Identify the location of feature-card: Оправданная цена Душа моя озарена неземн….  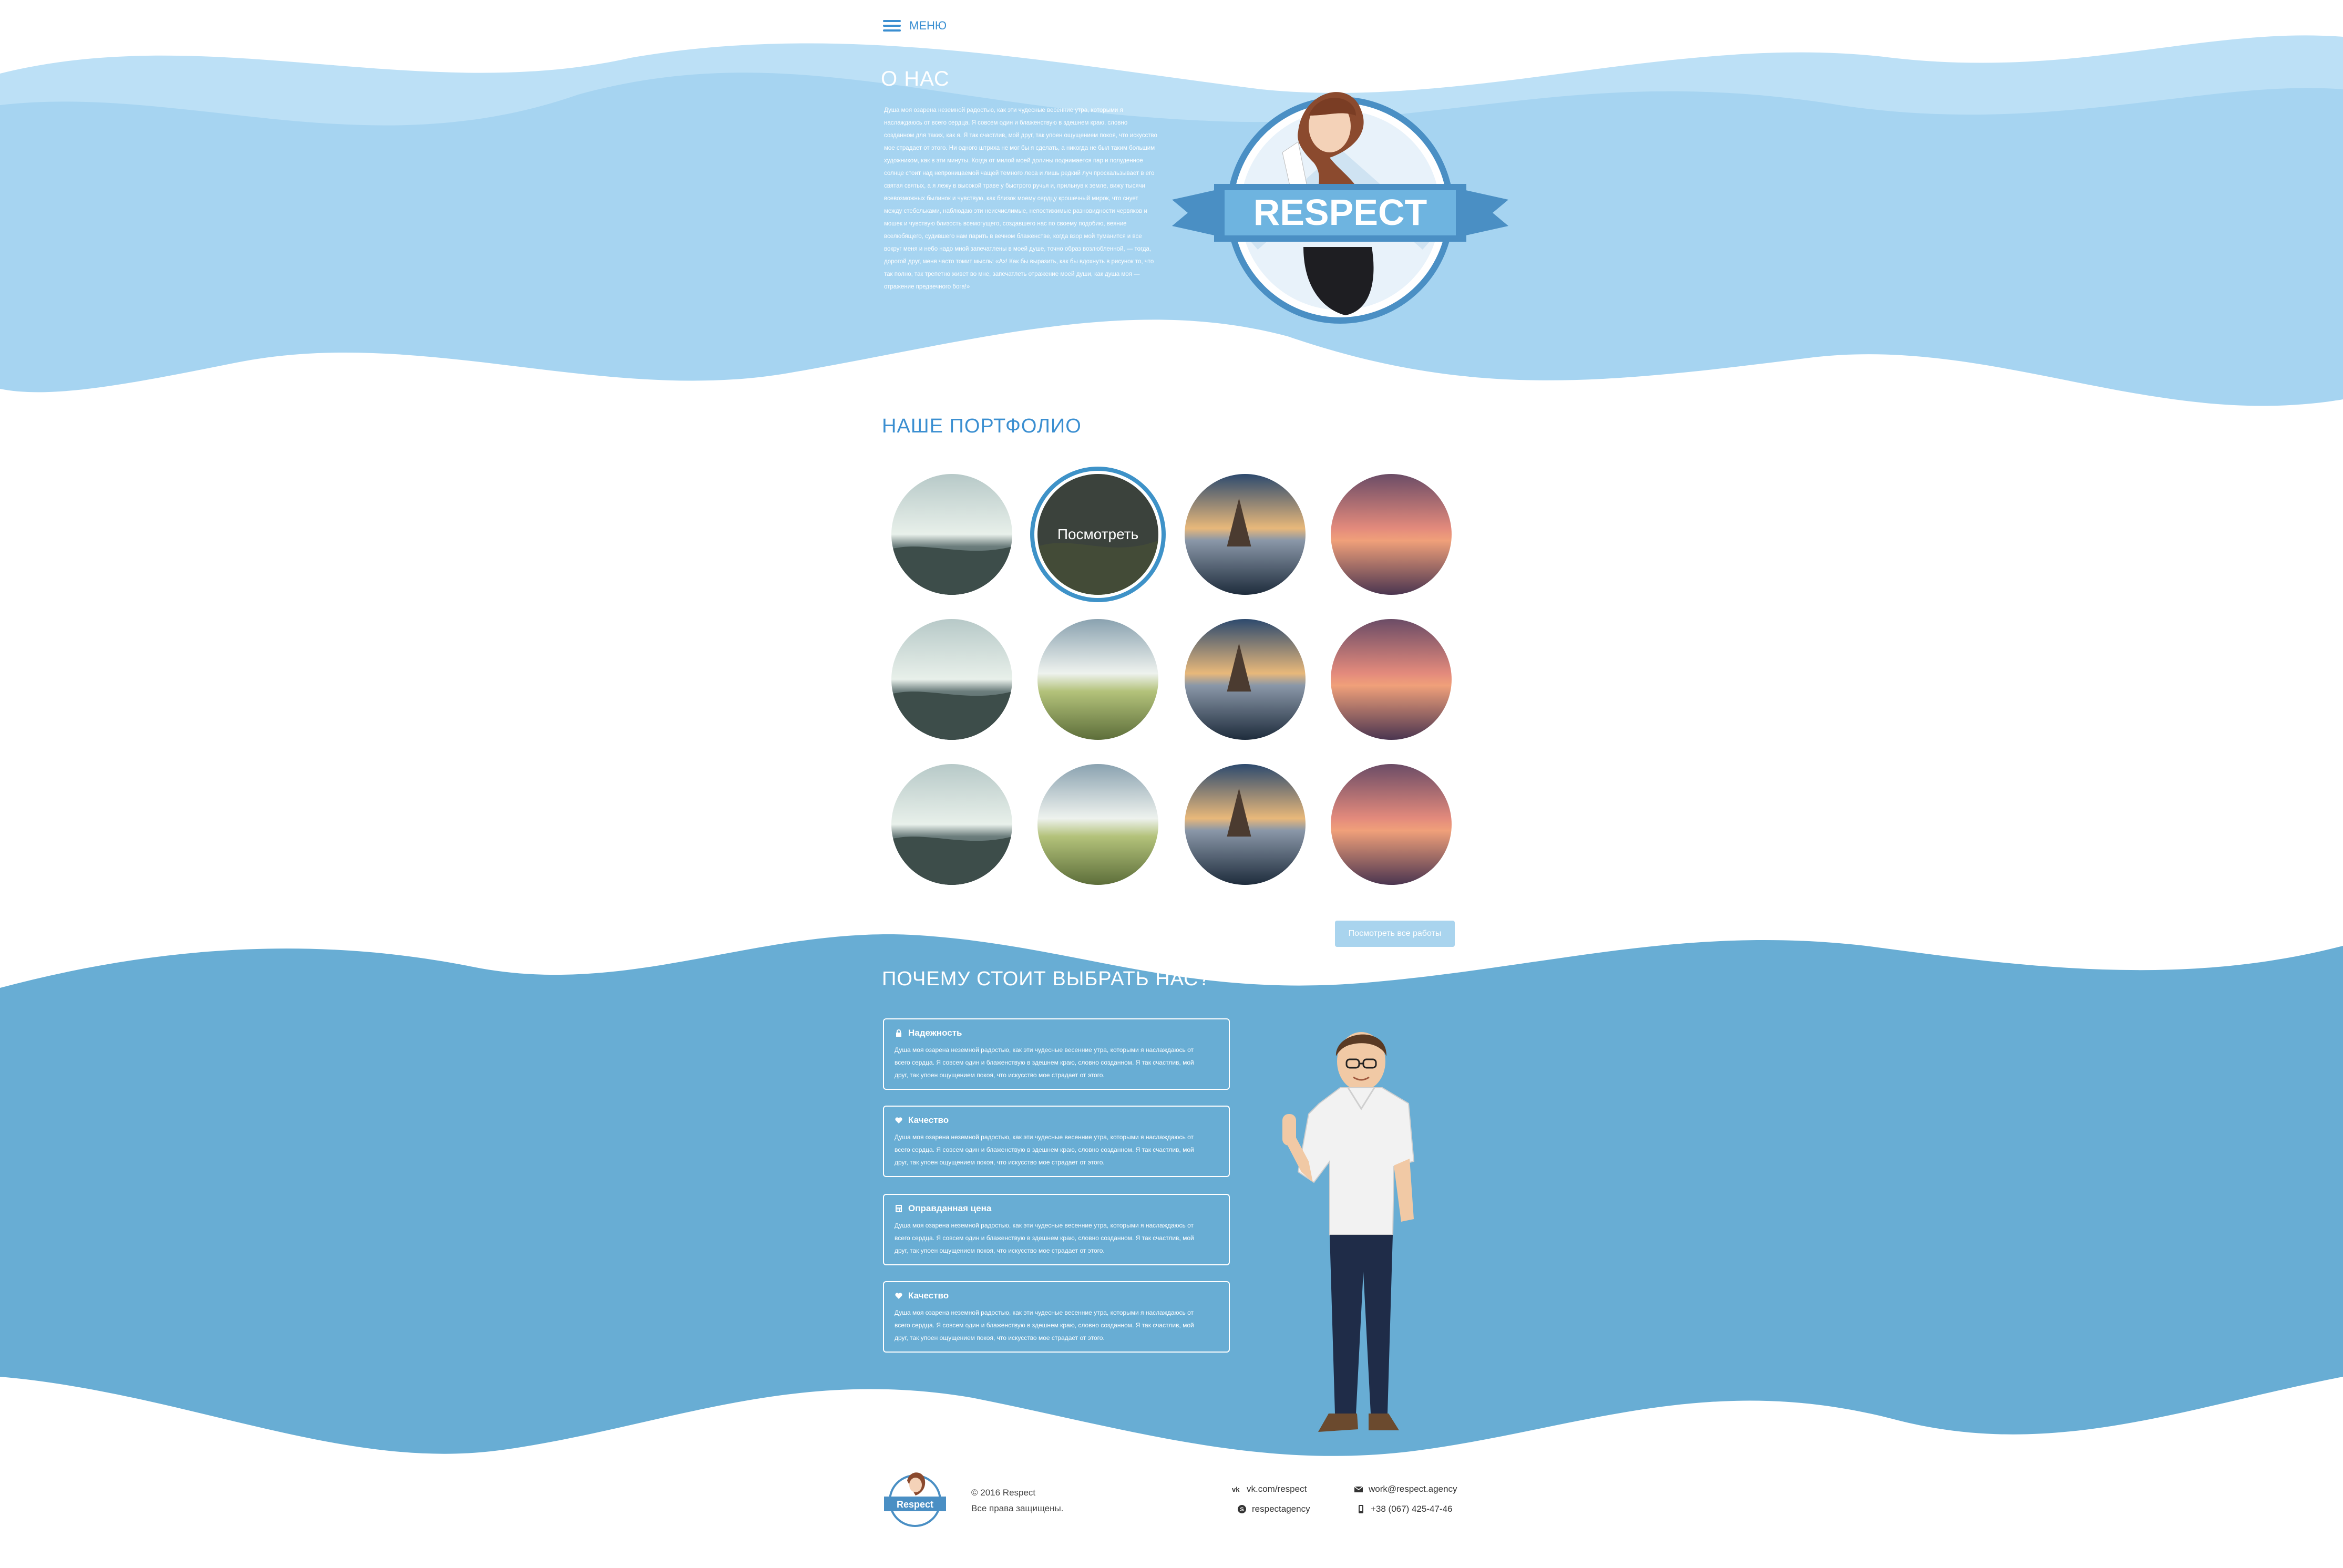
(1056, 1230).